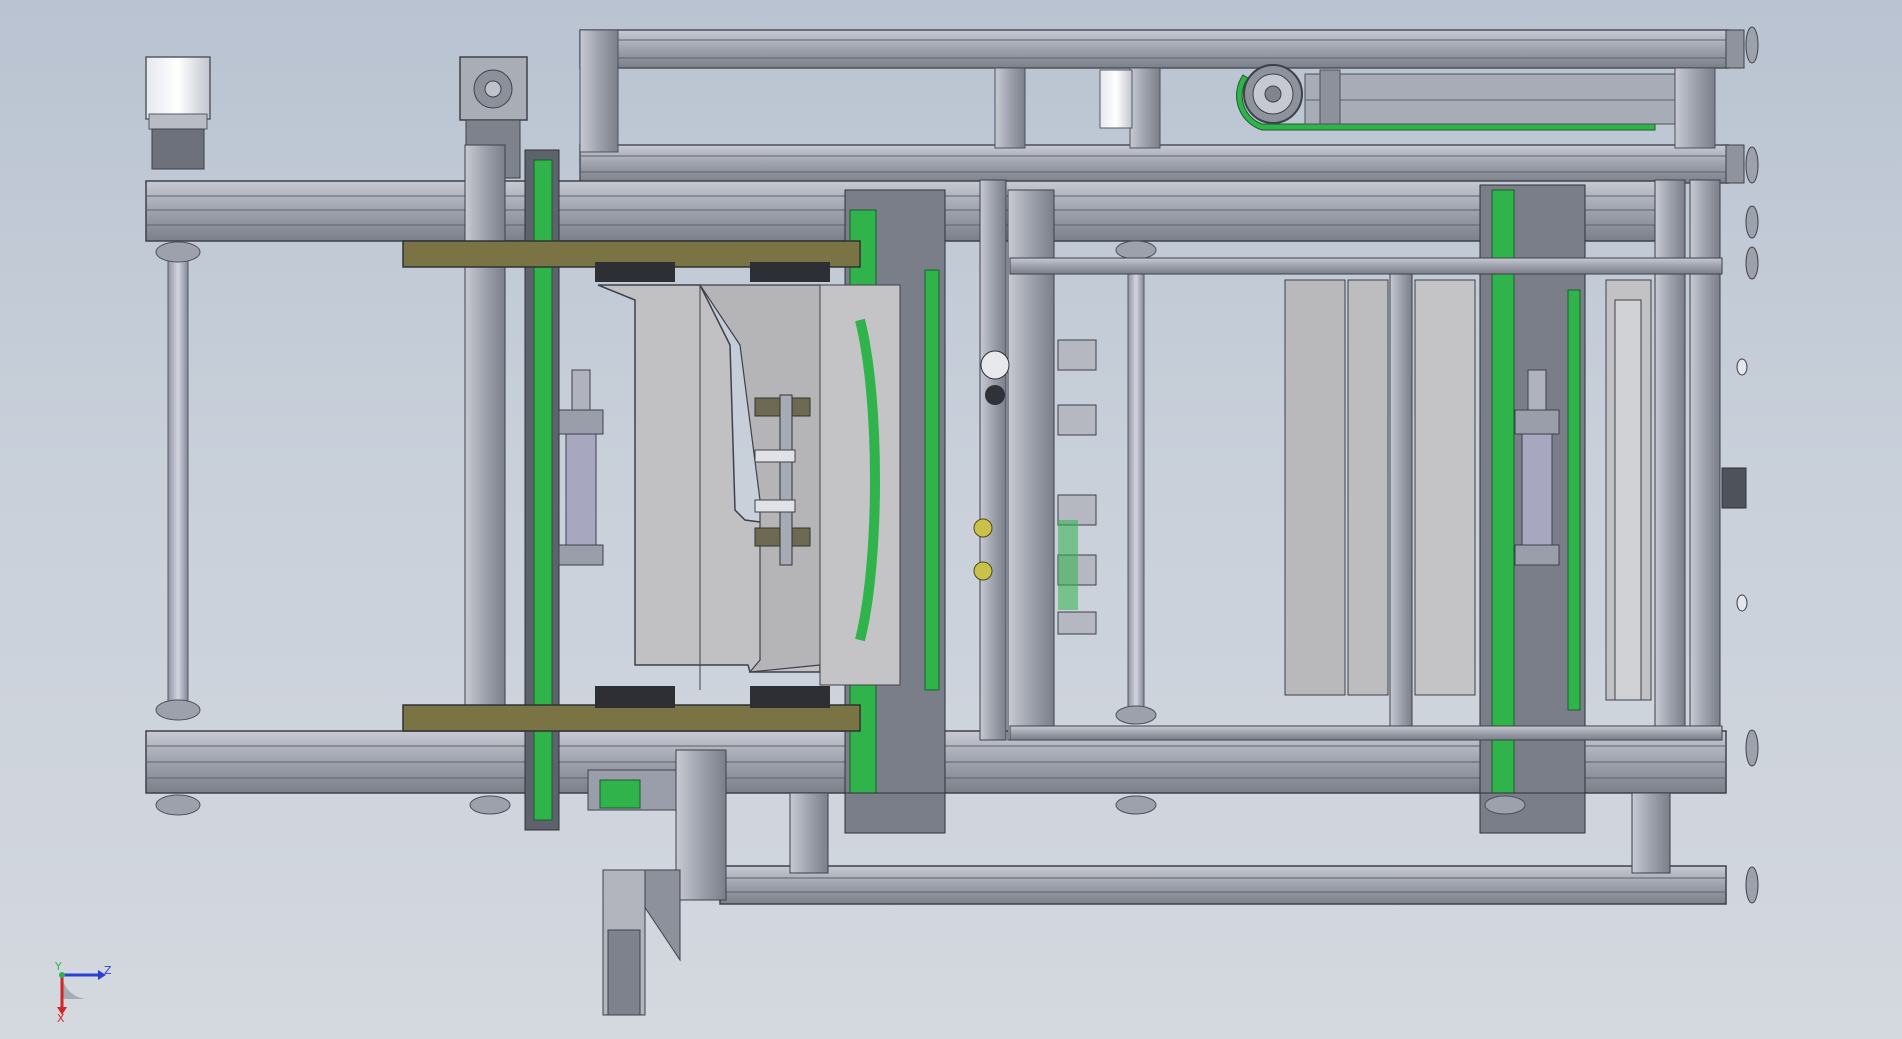 The width and height of the screenshot is (1902, 1039). I want to click on x-axis-label: X, so click(61, 1018).